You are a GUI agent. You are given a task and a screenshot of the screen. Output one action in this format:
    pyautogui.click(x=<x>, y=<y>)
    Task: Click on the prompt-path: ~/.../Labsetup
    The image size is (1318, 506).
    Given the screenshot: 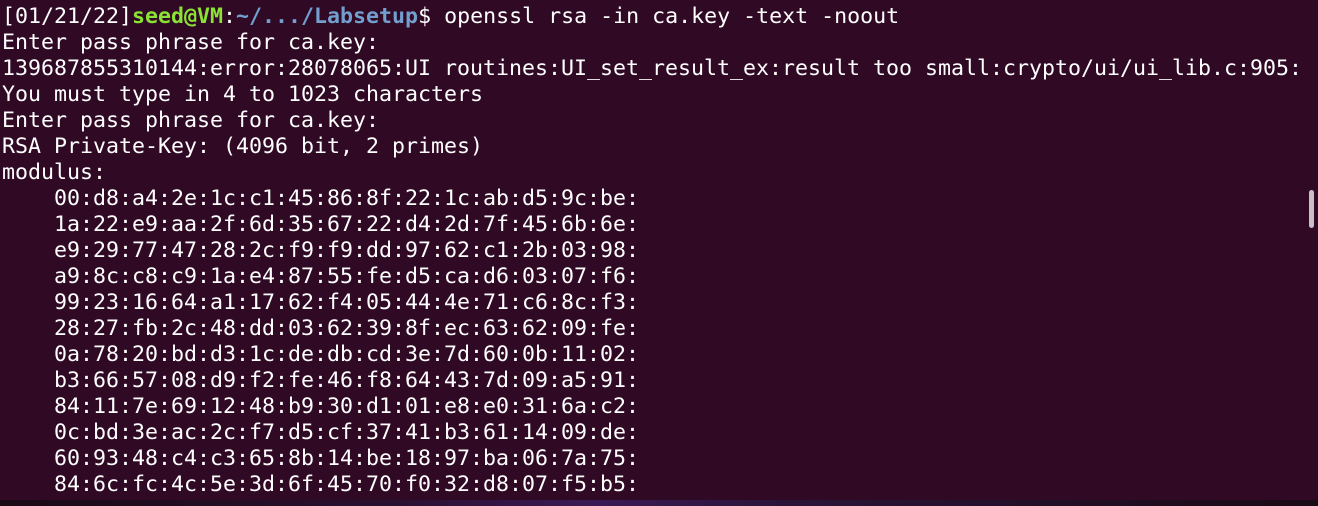 What is the action you would take?
    pyautogui.click(x=327, y=16)
    